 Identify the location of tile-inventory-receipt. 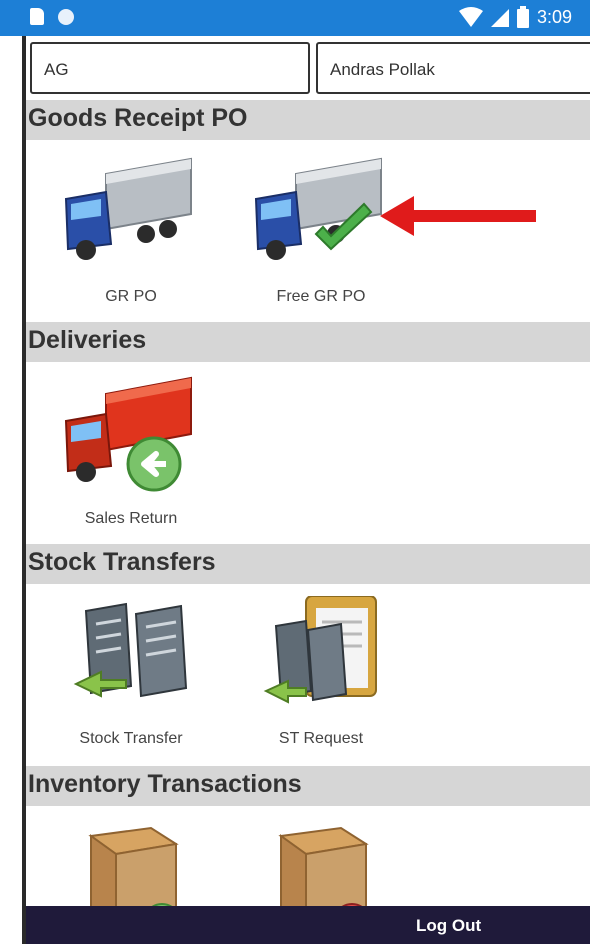
(121, 866).